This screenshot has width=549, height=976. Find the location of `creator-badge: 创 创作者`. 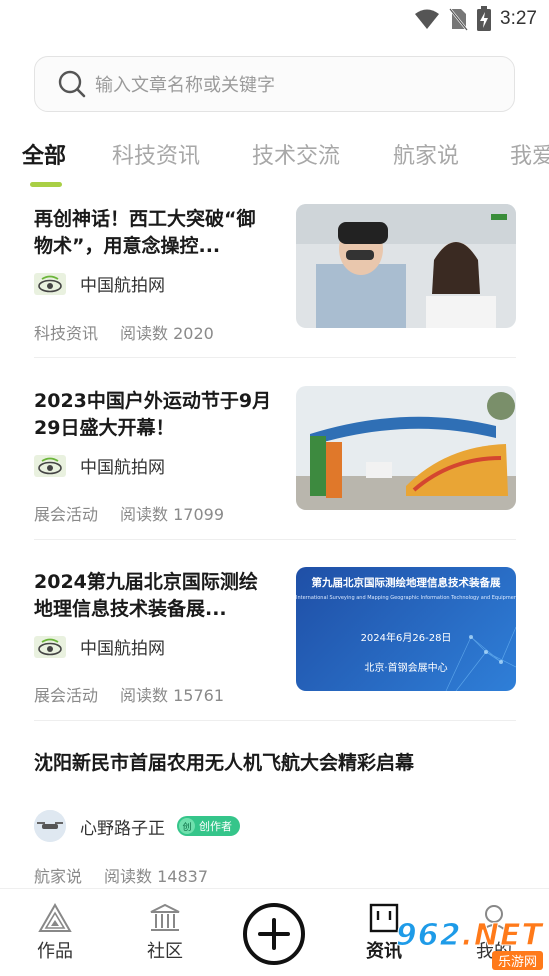

creator-badge: 创 创作者 is located at coordinates (208, 826).